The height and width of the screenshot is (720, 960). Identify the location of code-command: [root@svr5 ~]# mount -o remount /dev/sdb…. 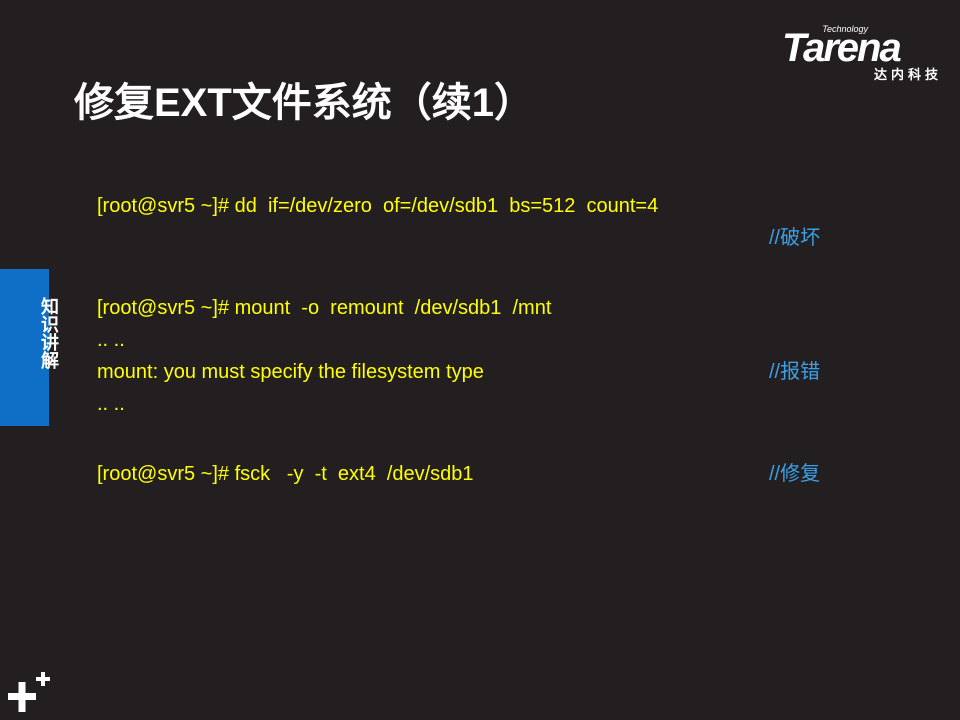
(324, 308).